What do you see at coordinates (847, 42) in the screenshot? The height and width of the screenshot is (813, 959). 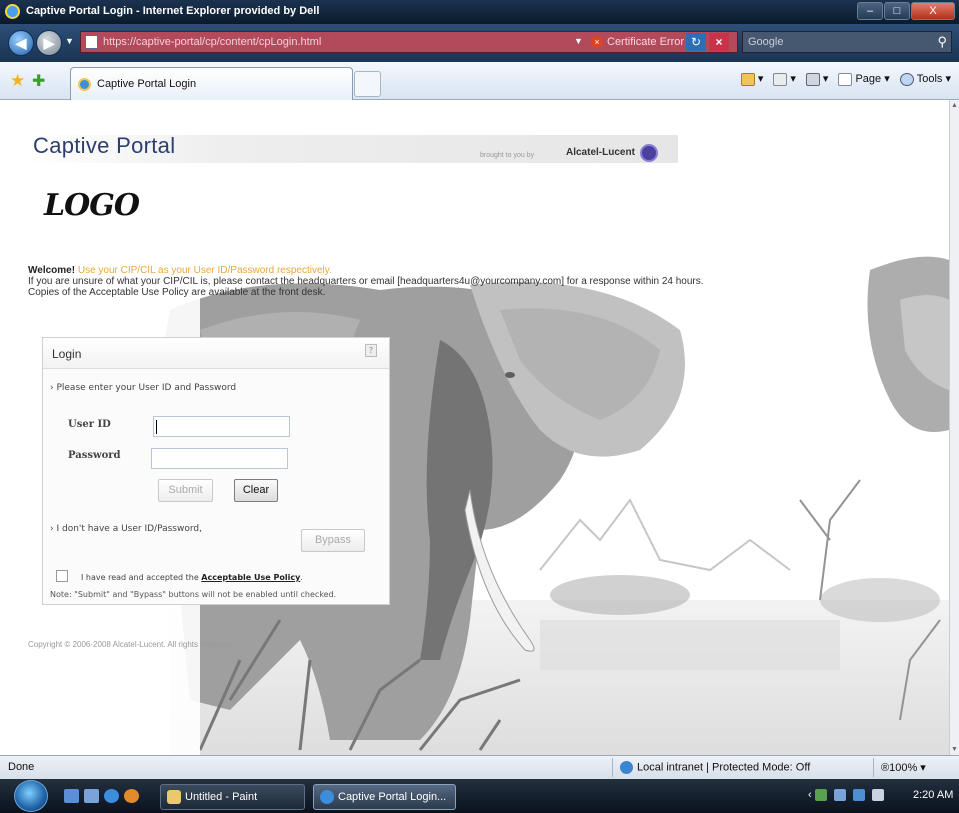 I see `search-box: Google ⚲` at bounding box center [847, 42].